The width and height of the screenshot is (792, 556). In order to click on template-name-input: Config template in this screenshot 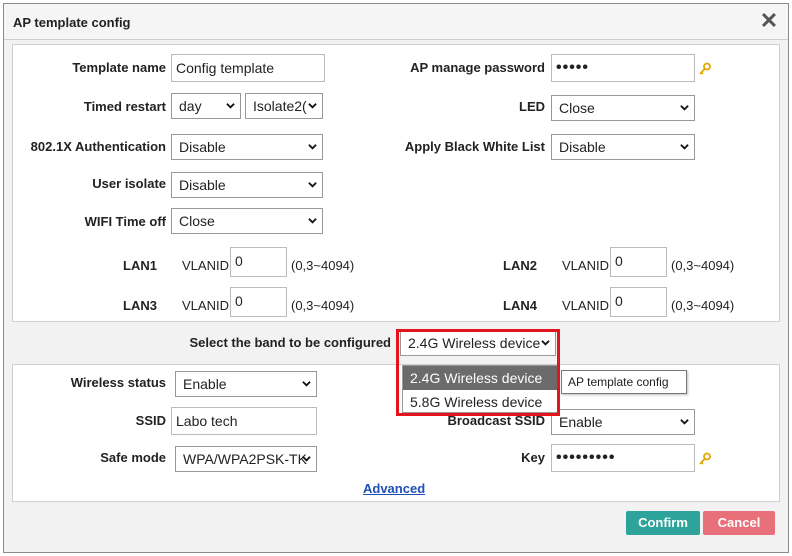, I will do `click(248, 68)`.